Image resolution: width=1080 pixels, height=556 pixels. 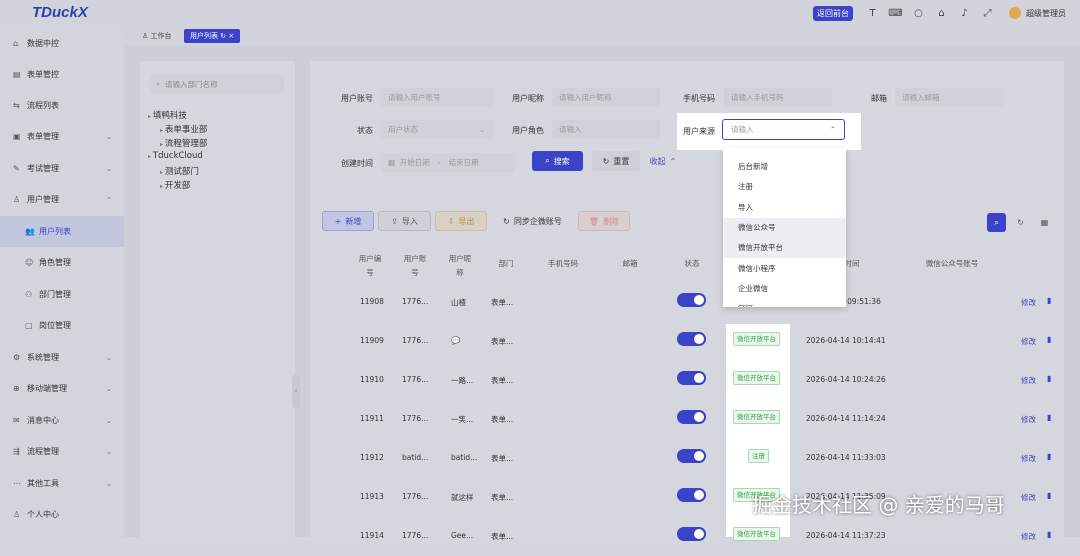 What do you see at coordinates (179, 171) in the screenshot?
I see `tree-node: ▸ 测试部门` at bounding box center [179, 171].